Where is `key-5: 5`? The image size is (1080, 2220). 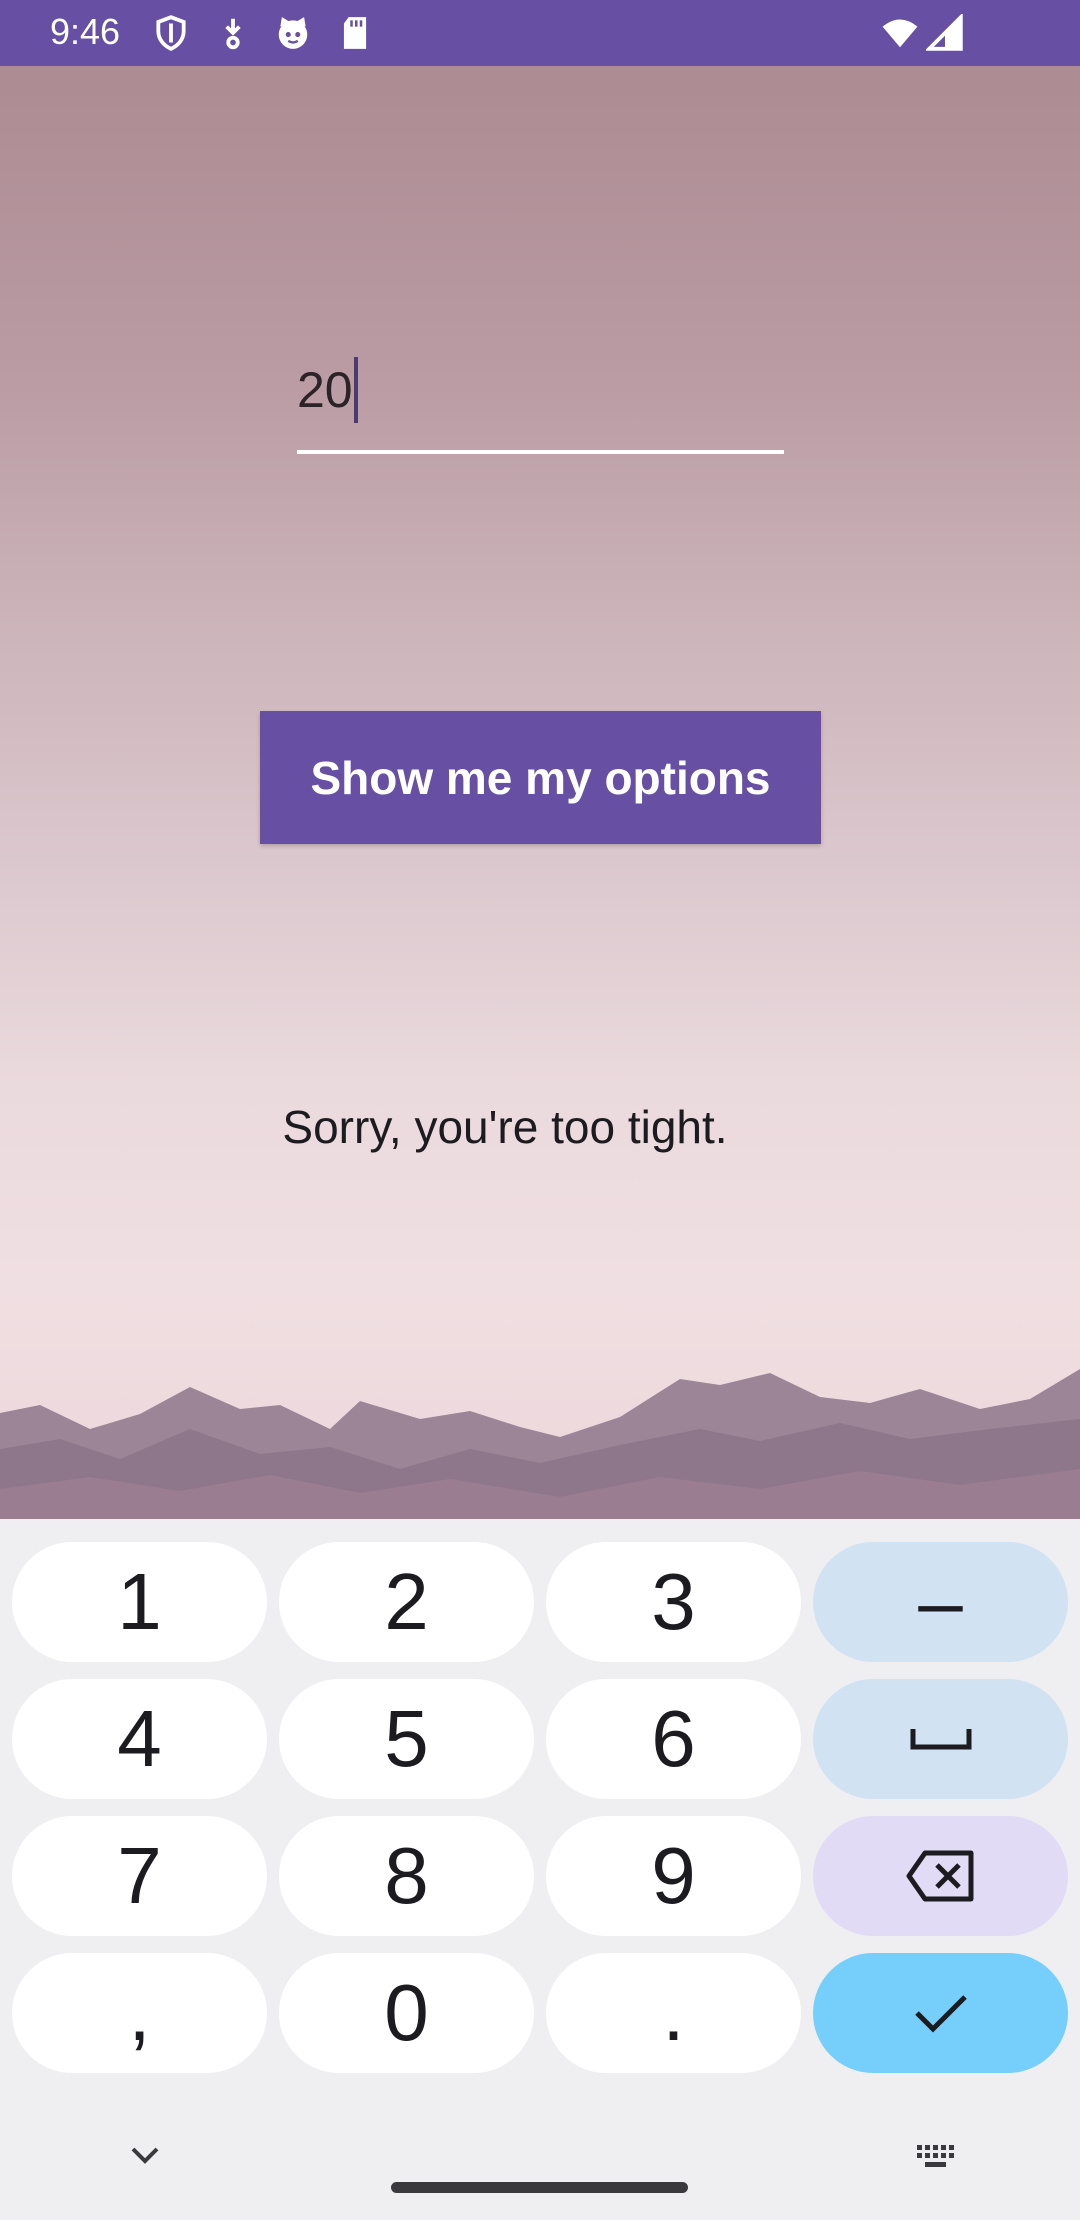
key-5: 5 is located at coordinates (406, 1739).